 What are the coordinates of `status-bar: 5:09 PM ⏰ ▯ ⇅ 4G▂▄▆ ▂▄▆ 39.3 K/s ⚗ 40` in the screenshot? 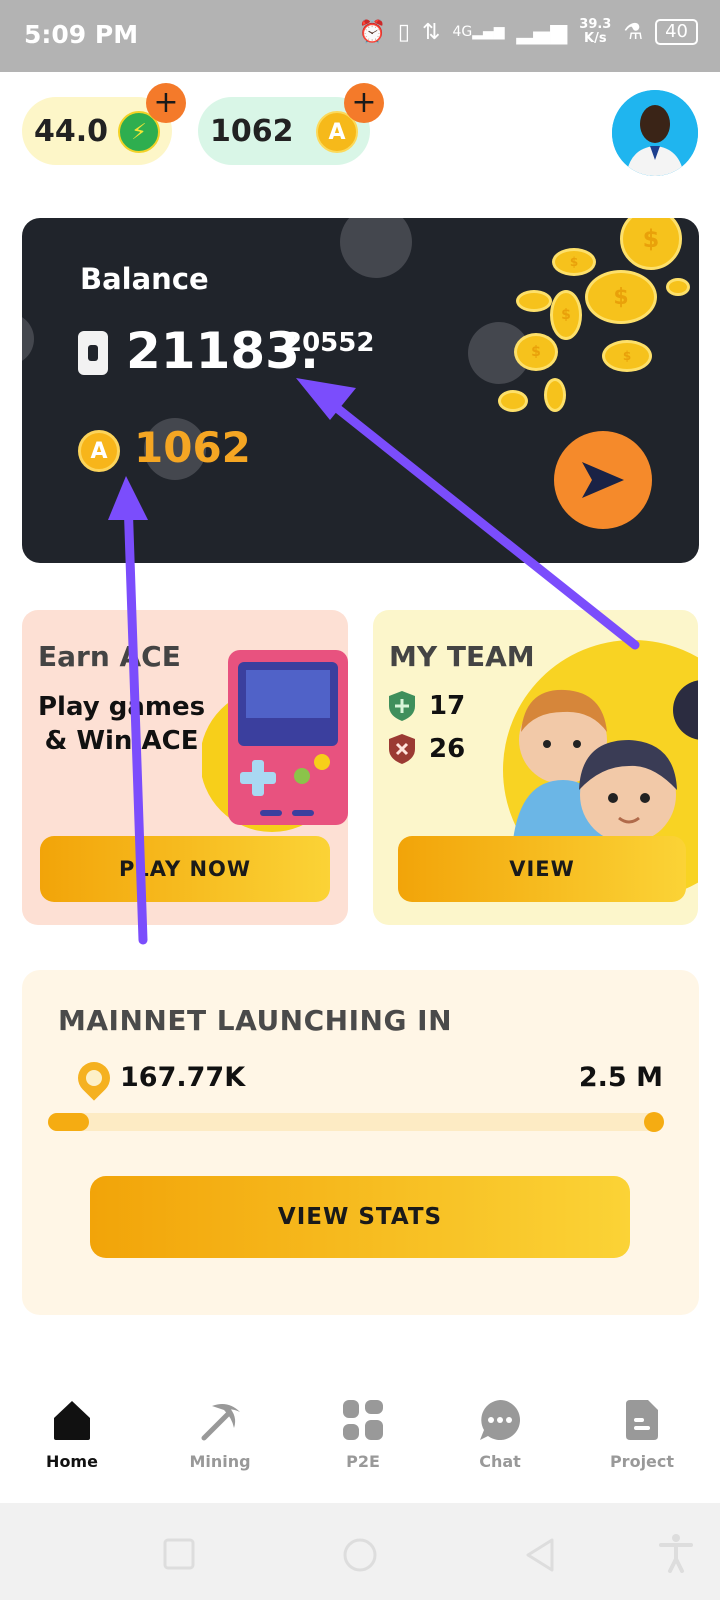 It's located at (360, 36).